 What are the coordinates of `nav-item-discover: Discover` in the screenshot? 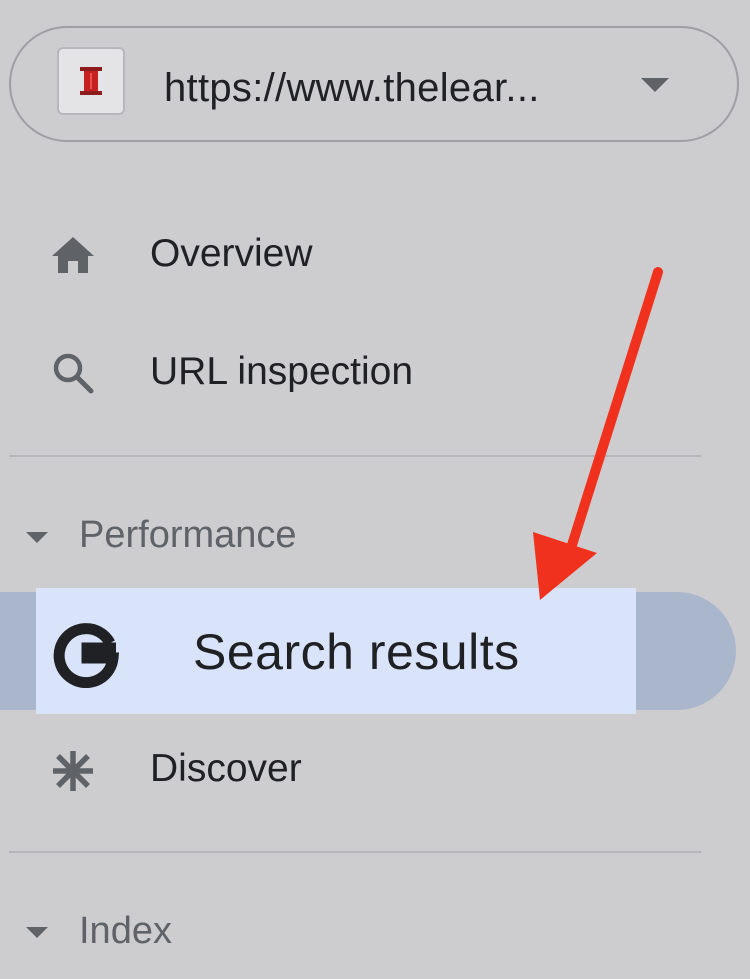 It's located at (375, 770).